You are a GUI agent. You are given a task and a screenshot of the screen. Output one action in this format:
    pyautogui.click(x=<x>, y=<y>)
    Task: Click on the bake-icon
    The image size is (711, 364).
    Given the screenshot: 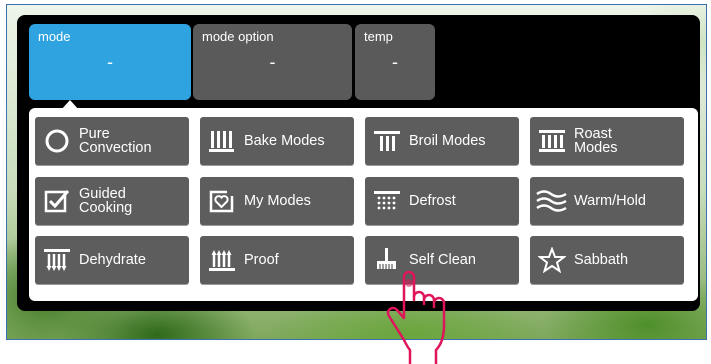 What is the action you would take?
    pyautogui.click(x=222, y=141)
    